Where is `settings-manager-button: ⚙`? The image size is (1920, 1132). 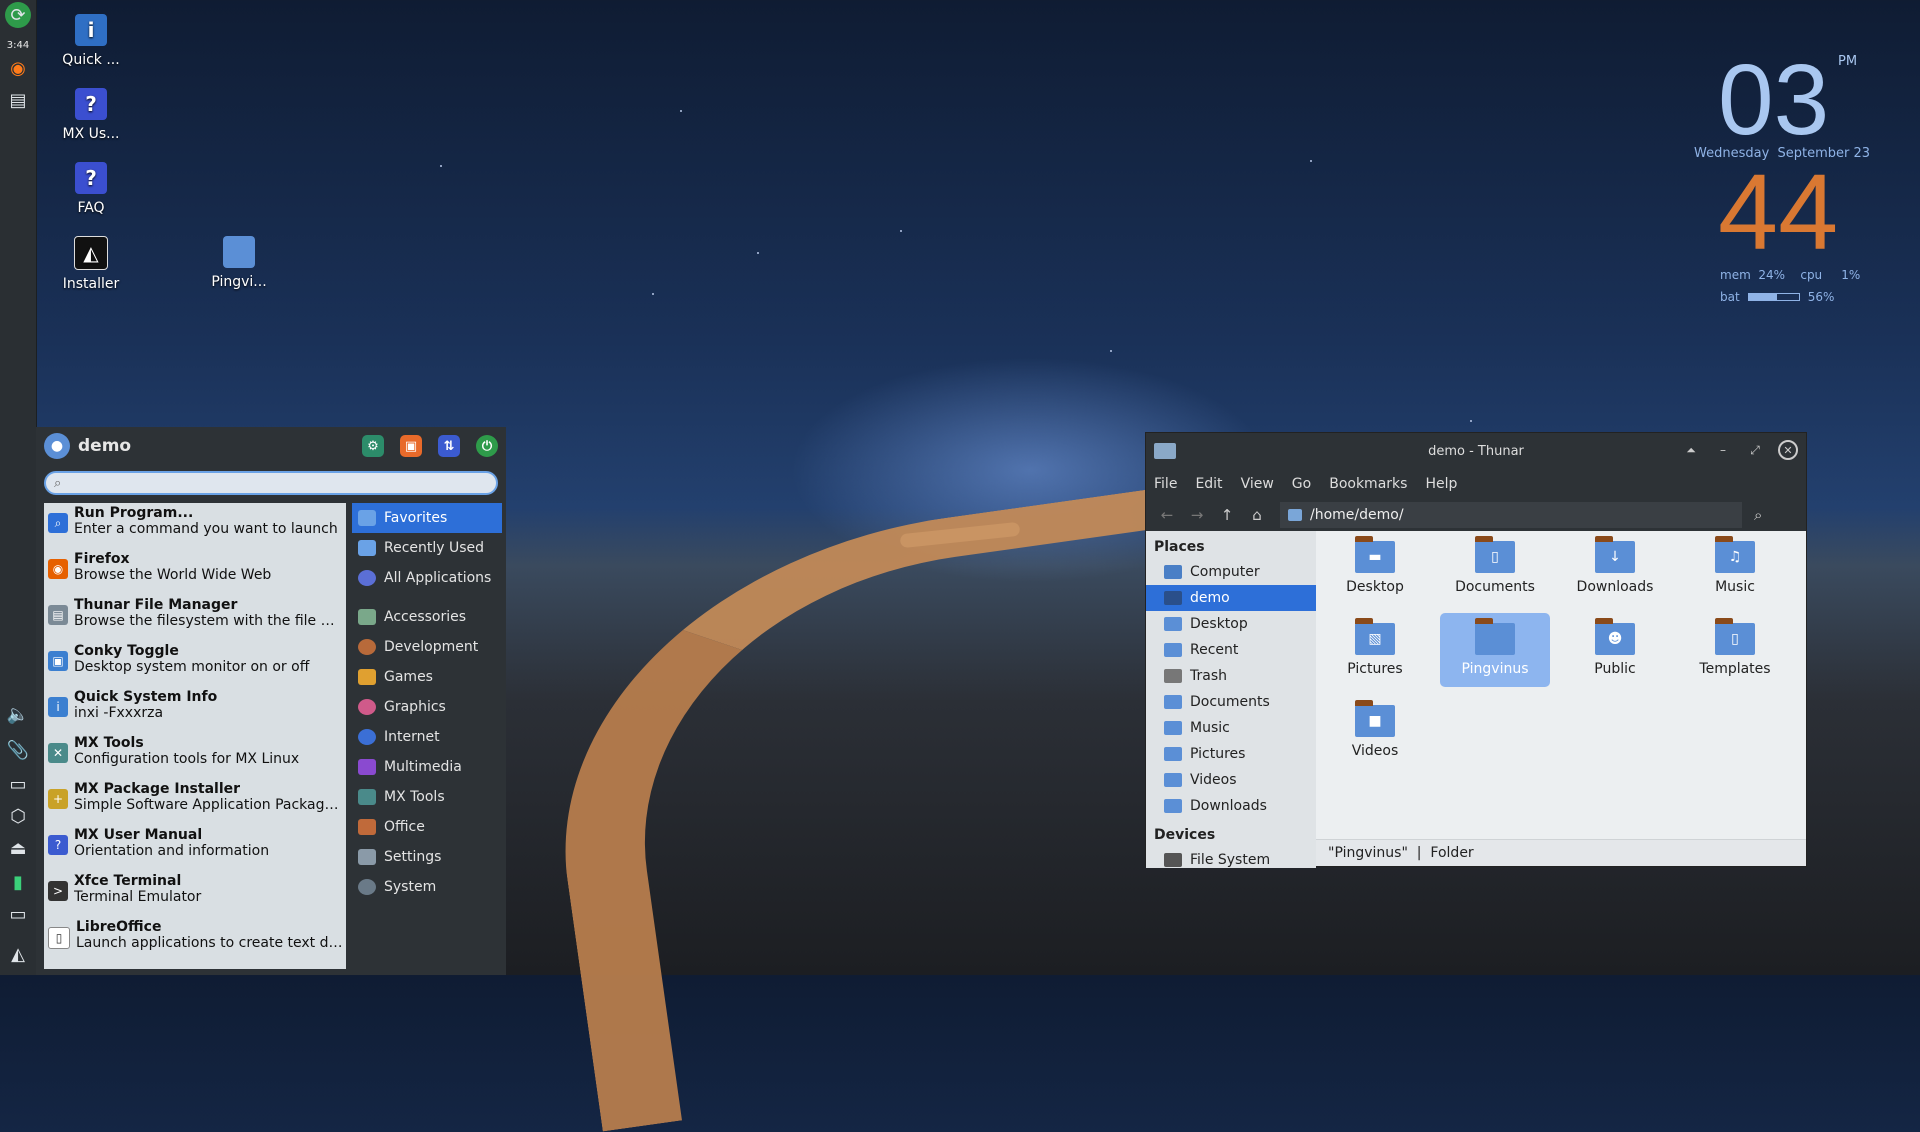 settings-manager-button: ⚙ is located at coordinates (373, 446).